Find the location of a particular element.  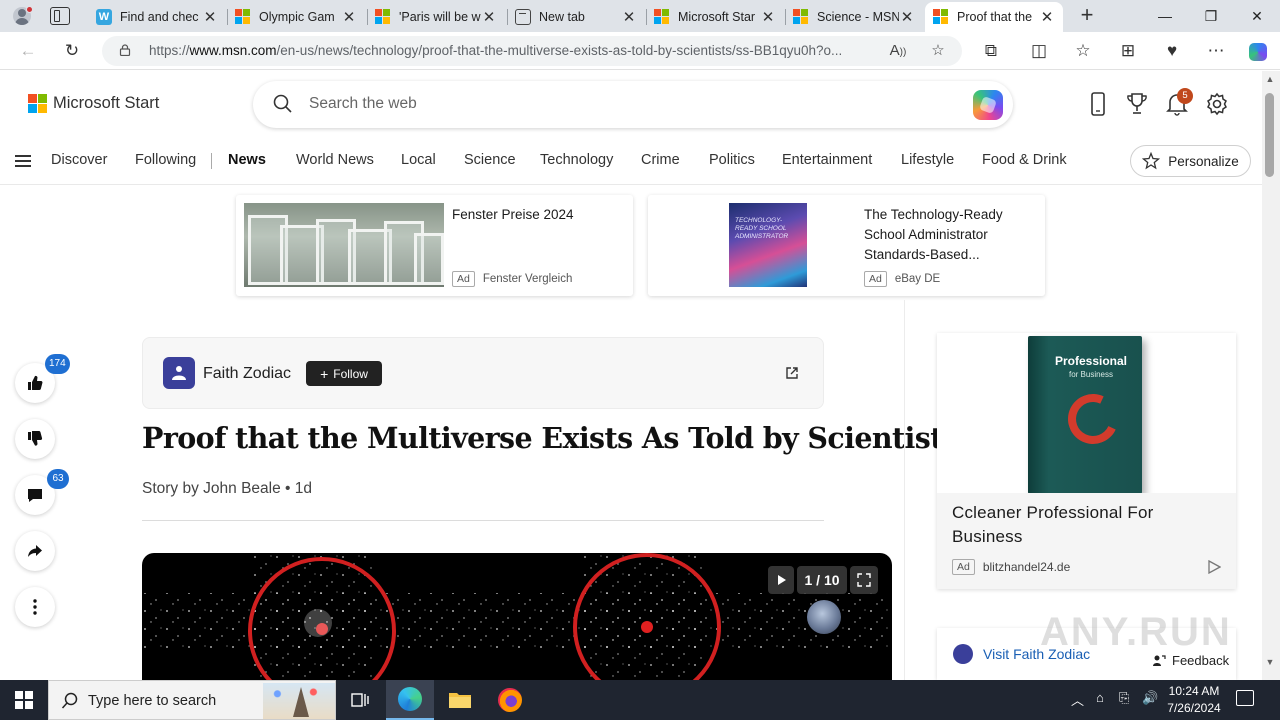

start-button is located at coordinates (24, 700).